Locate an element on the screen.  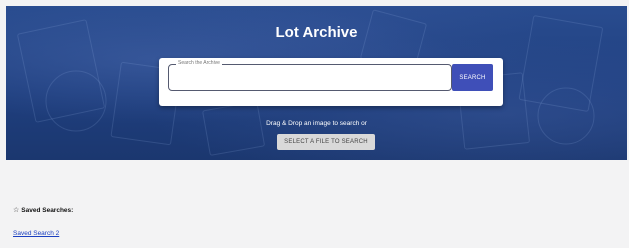
search-field: Search the Archive is located at coordinates (310, 75).